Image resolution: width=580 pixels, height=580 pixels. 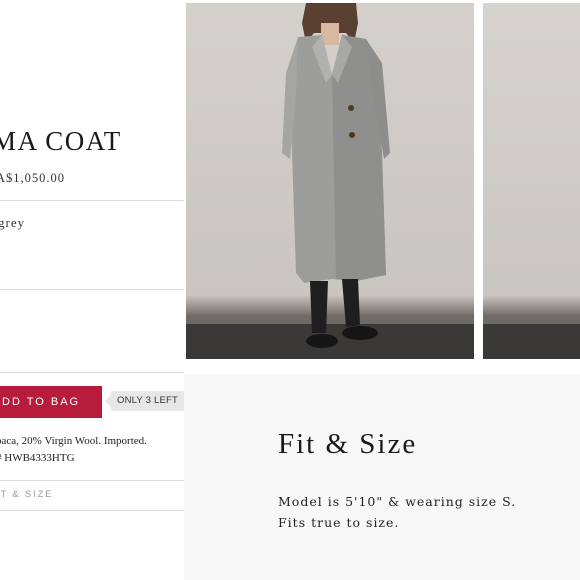 I want to click on product-image-alternate, so click(x=531, y=181).